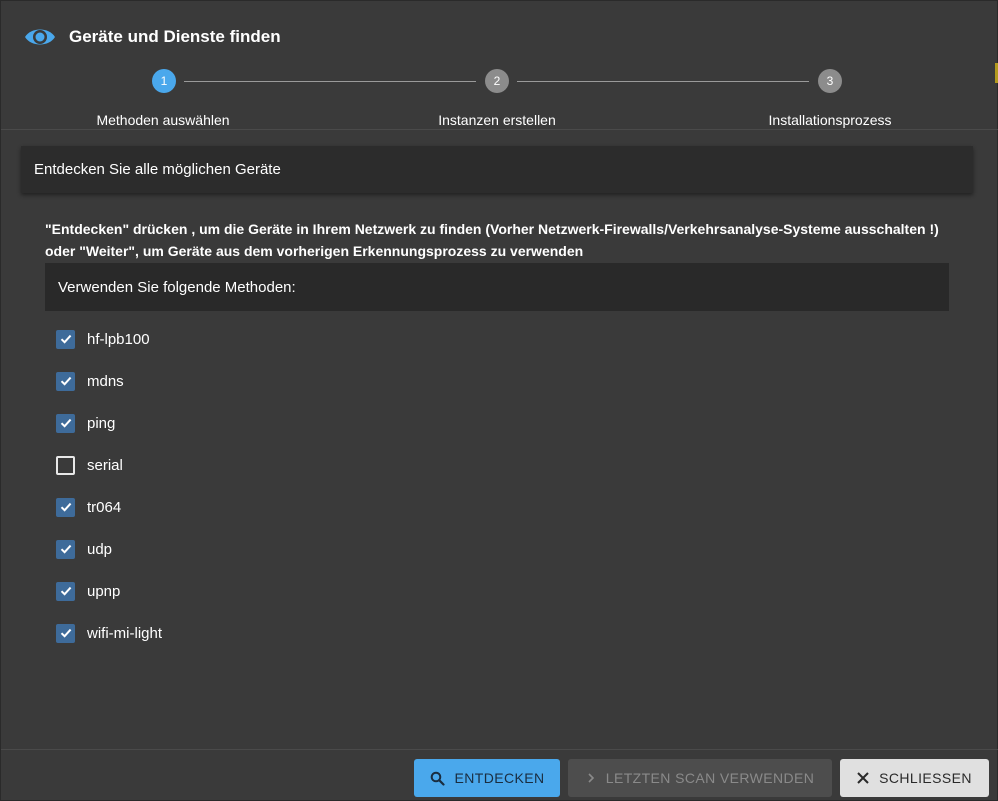 This screenshot has width=998, height=801. Describe the element at coordinates (104, 591) in the screenshot. I see `method-label: upnp` at that location.